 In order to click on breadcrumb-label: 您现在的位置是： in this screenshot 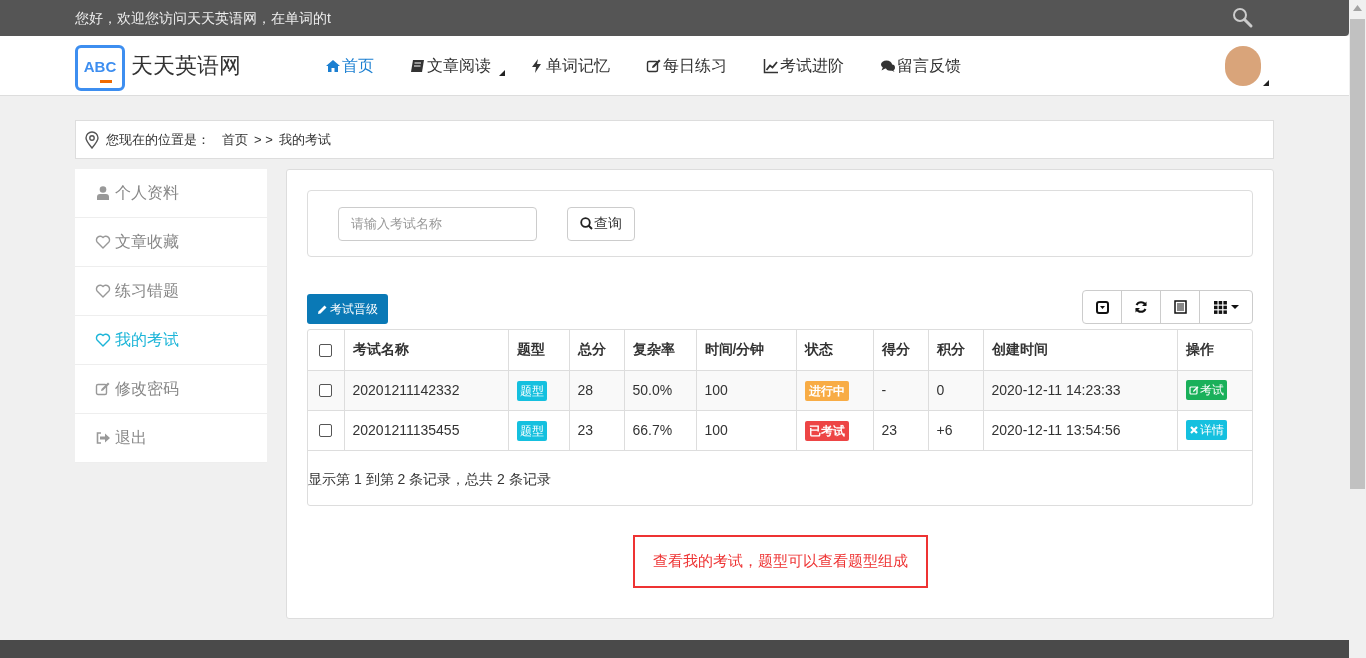, I will do `click(158, 139)`.